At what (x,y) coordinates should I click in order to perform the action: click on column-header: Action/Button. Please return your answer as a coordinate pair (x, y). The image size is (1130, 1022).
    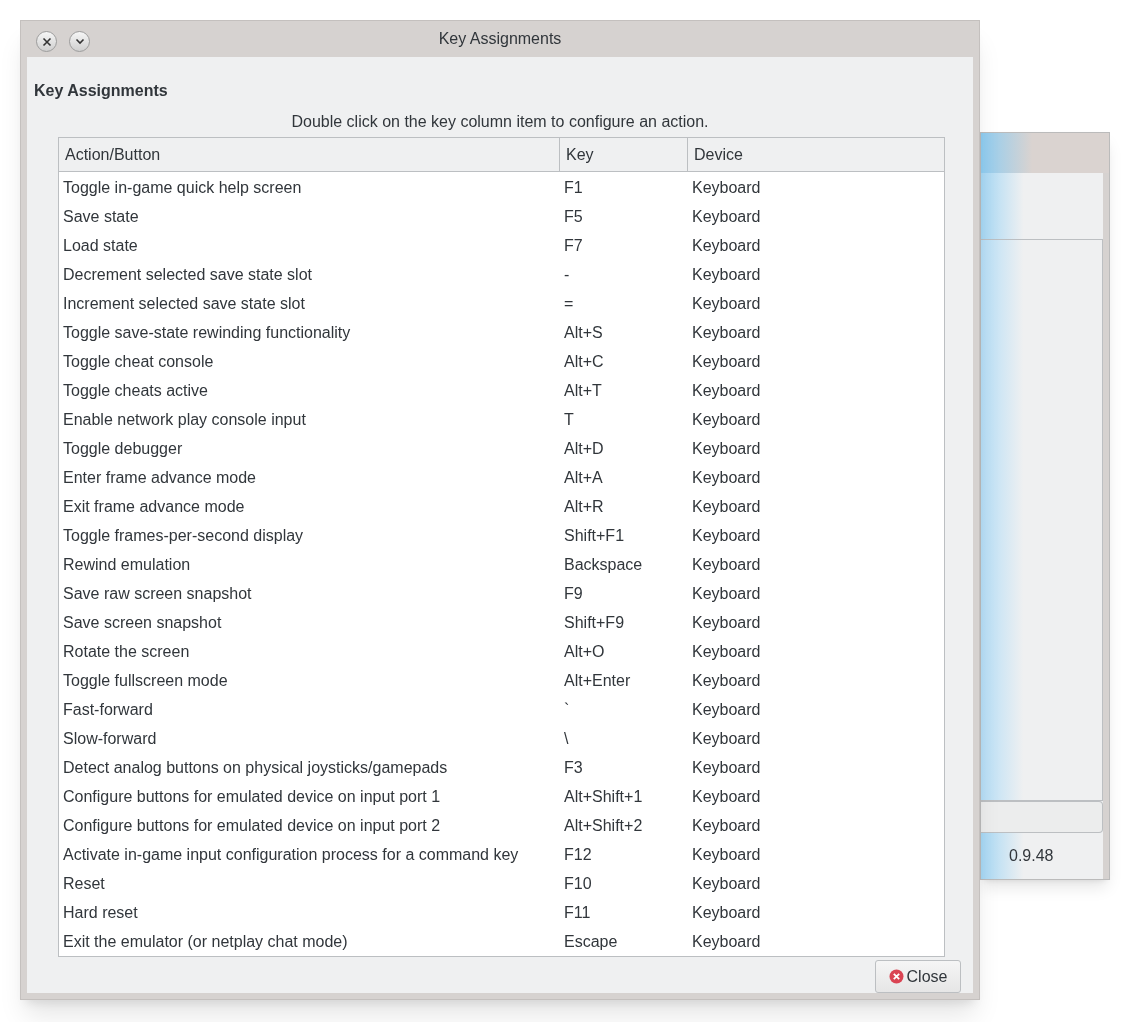
    Looking at the image, I should click on (309, 154).